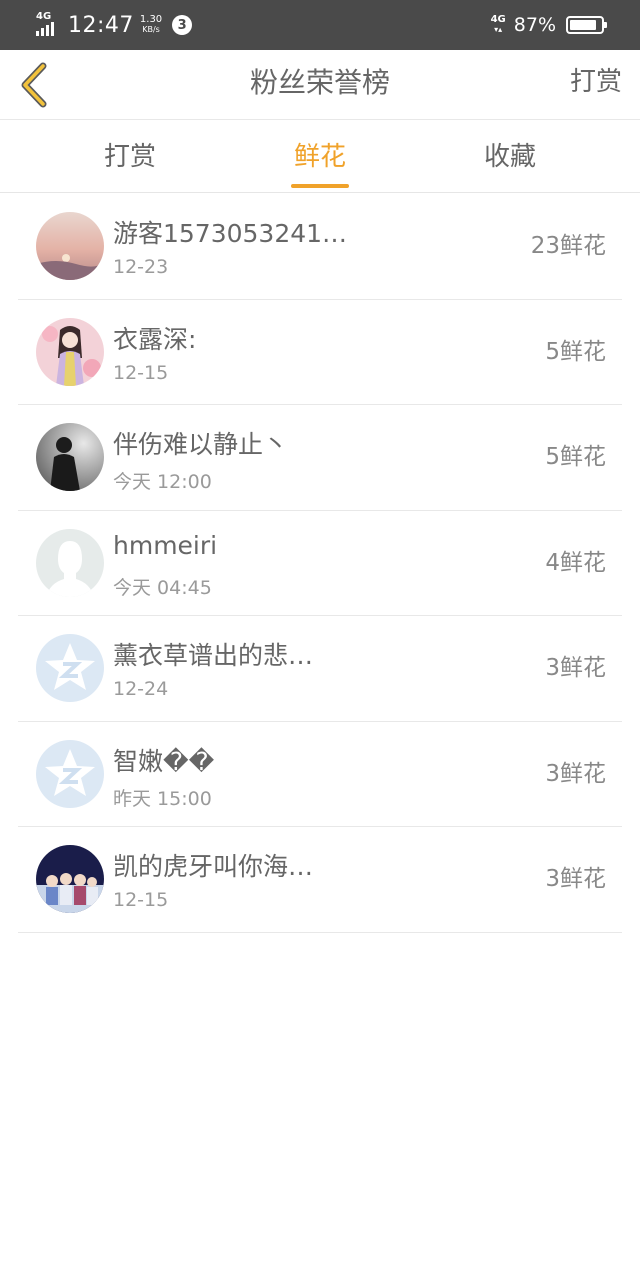  Describe the element at coordinates (319, 82) in the screenshot. I see `page-title: 粉丝荣誉榜` at that location.